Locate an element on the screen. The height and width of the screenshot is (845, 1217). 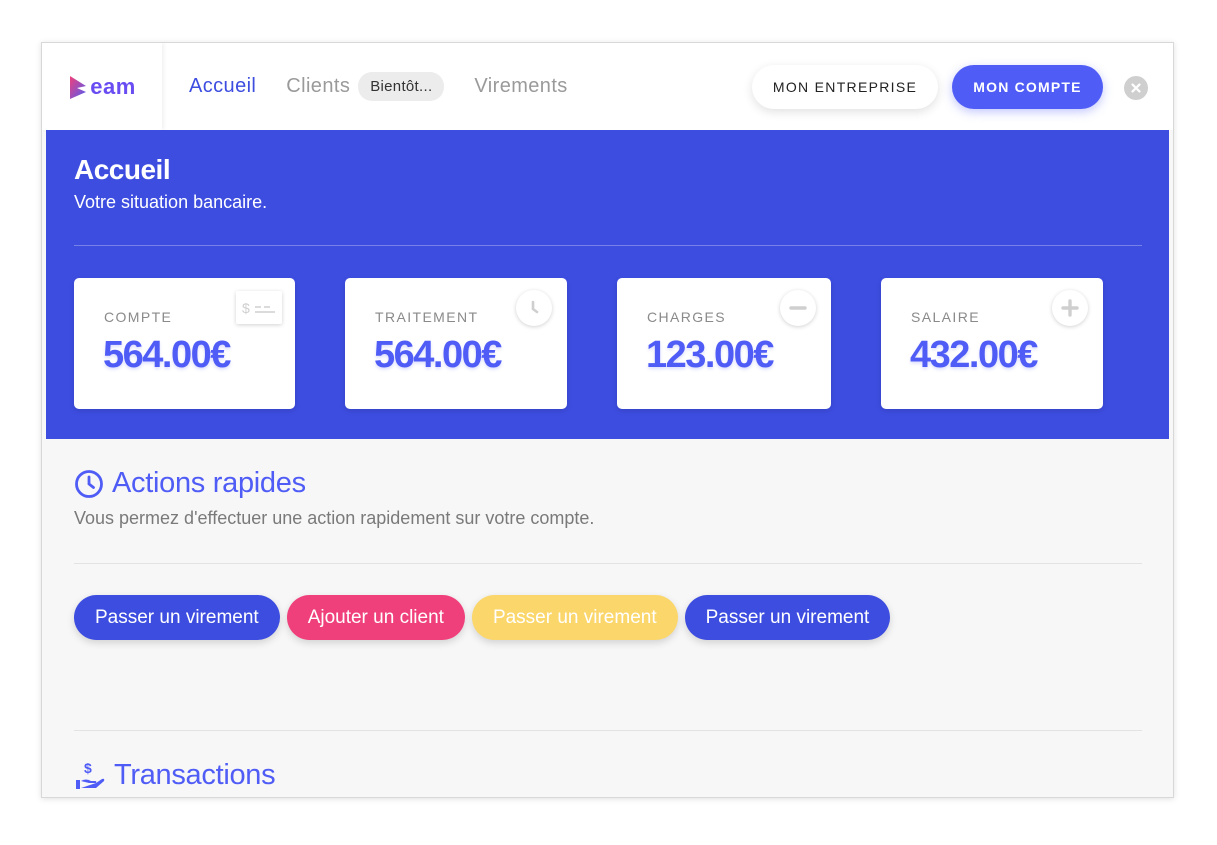
nav-item-accueil: Accueil is located at coordinates (222, 86).